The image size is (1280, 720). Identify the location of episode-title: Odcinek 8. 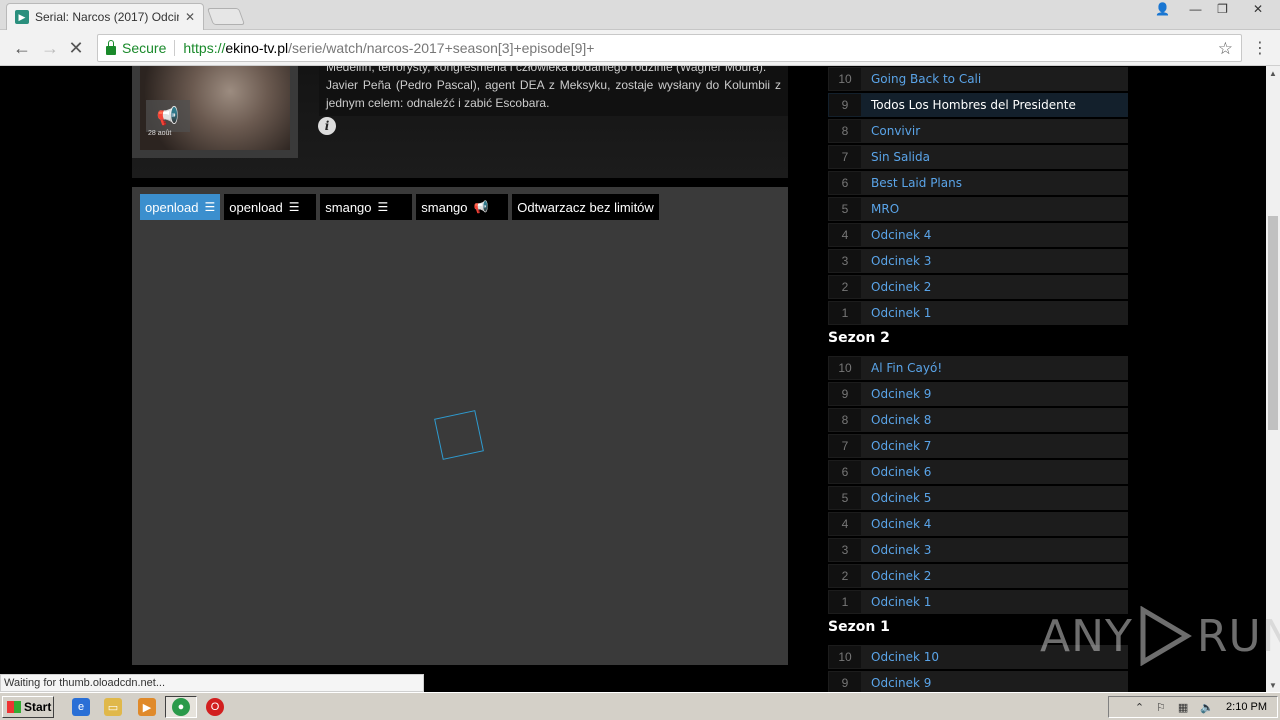
(901, 420).